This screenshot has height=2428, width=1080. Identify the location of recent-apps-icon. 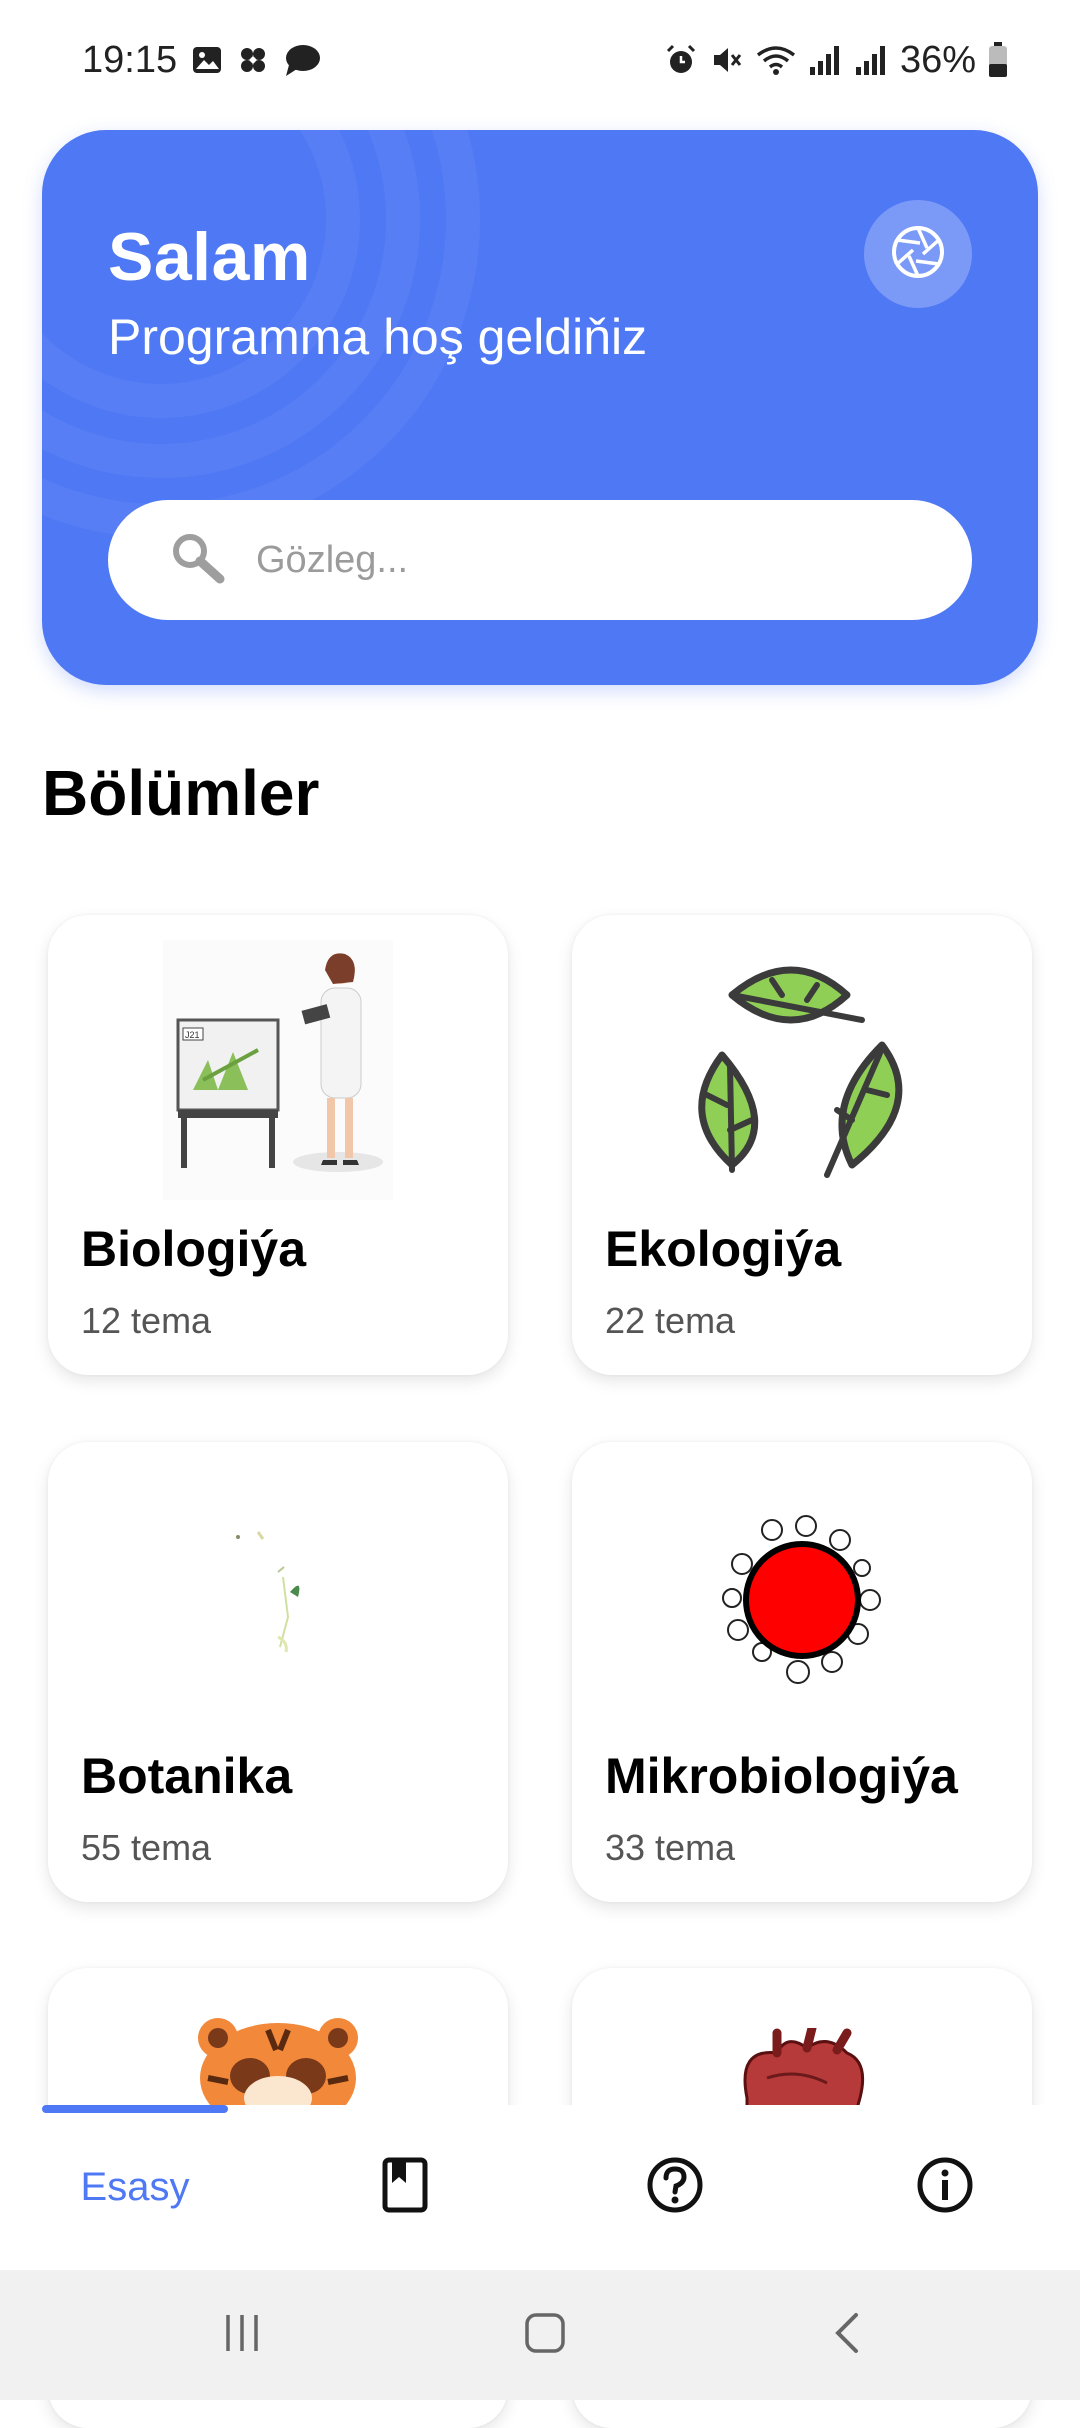
(242, 2335).